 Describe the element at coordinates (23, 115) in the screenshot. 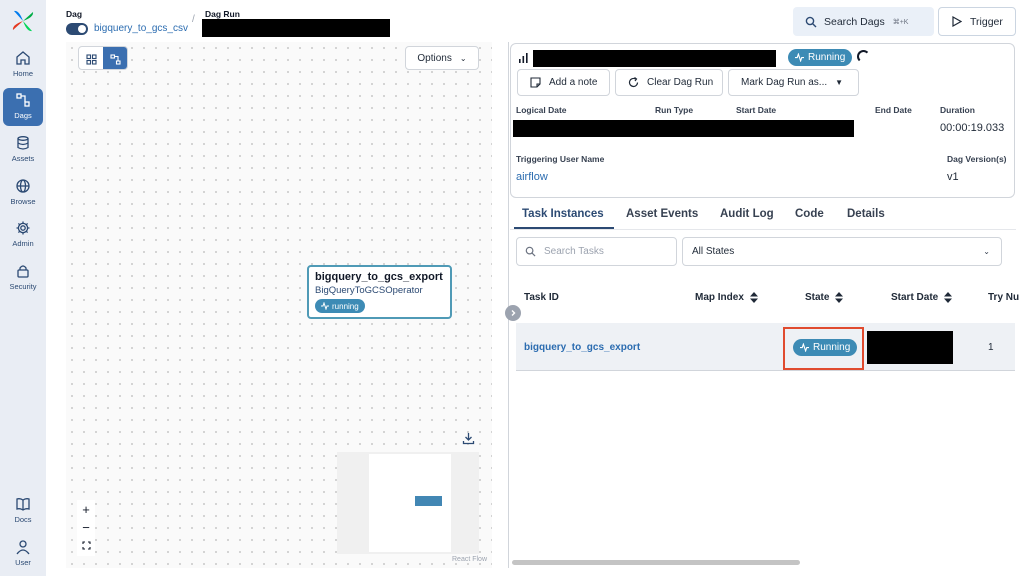

I see `sidebar-item-label: Dags` at that location.